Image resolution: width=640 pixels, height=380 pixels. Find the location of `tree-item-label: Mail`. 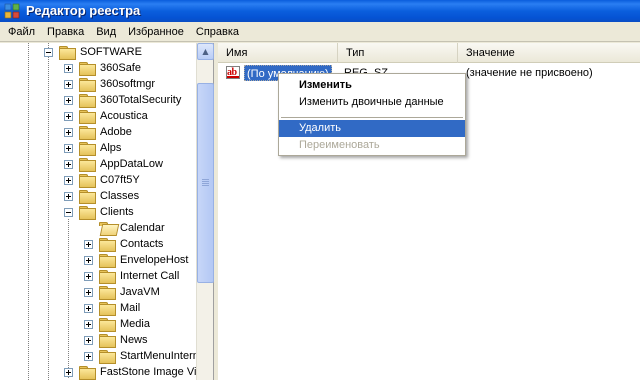

tree-item-label: Mail is located at coordinates (130, 308).